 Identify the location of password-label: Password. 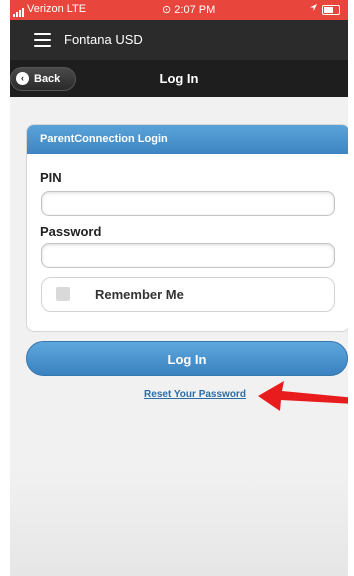
(71, 231).